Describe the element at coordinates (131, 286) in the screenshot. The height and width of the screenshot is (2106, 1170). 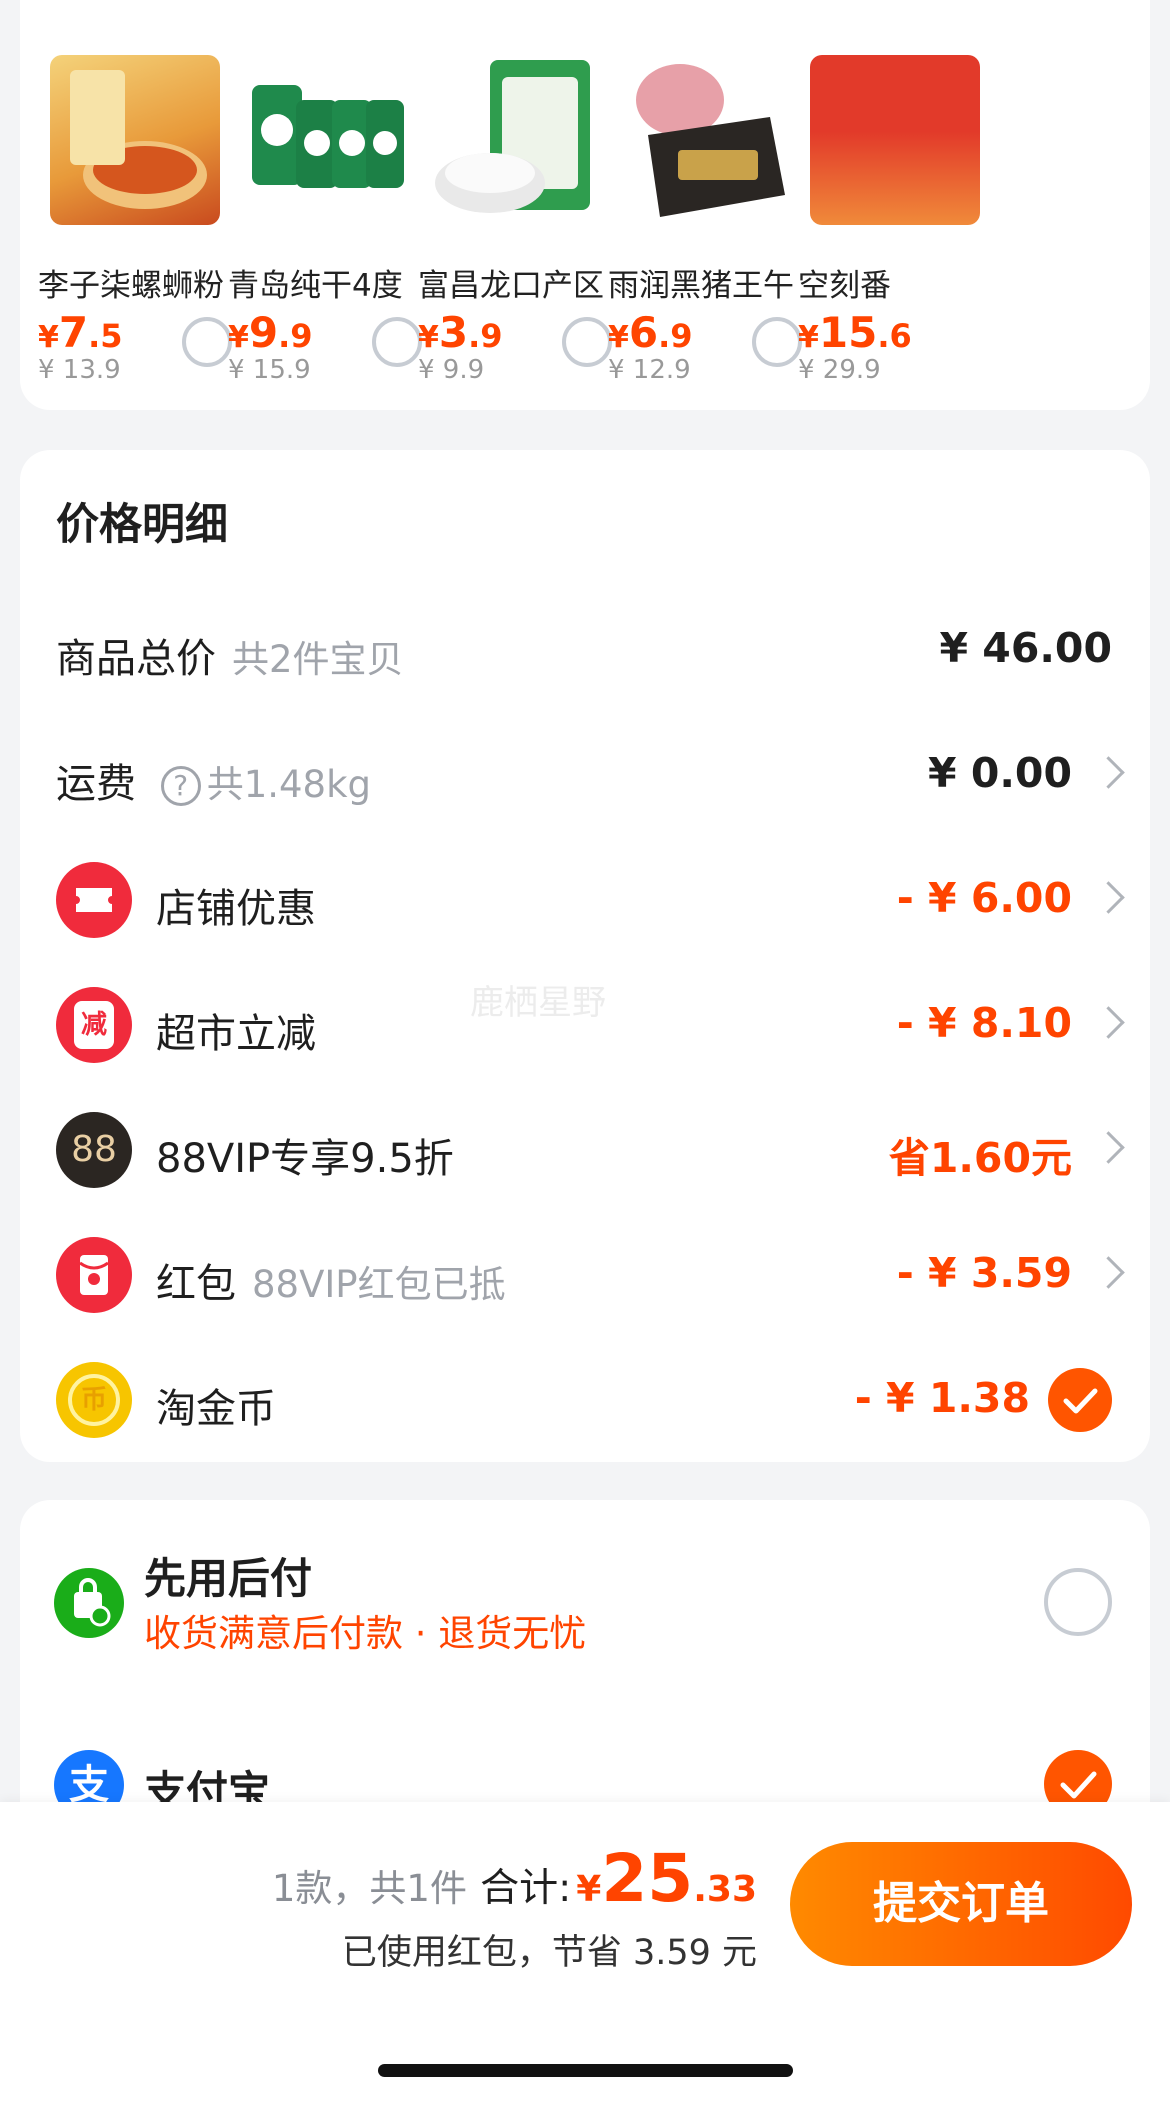
I see `product-name: 李子柒螺蛳粉` at that location.